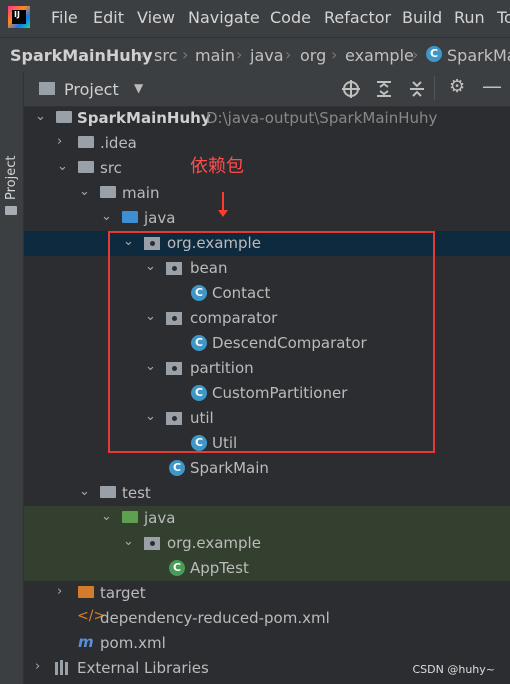 This screenshot has width=510, height=684. Describe the element at coordinates (214, 543) in the screenshot. I see `tree-label: org.example` at that location.